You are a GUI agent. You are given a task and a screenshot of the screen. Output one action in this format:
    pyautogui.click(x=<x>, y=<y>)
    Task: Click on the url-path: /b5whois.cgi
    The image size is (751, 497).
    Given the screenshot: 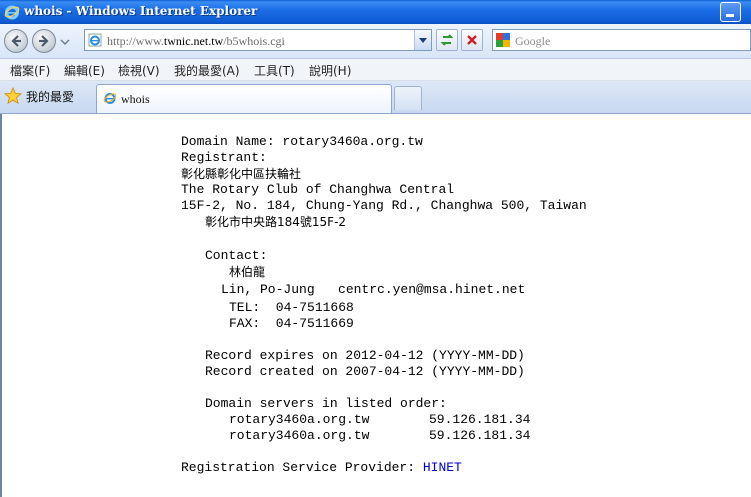 What is the action you would take?
    pyautogui.click(x=254, y=41)
    